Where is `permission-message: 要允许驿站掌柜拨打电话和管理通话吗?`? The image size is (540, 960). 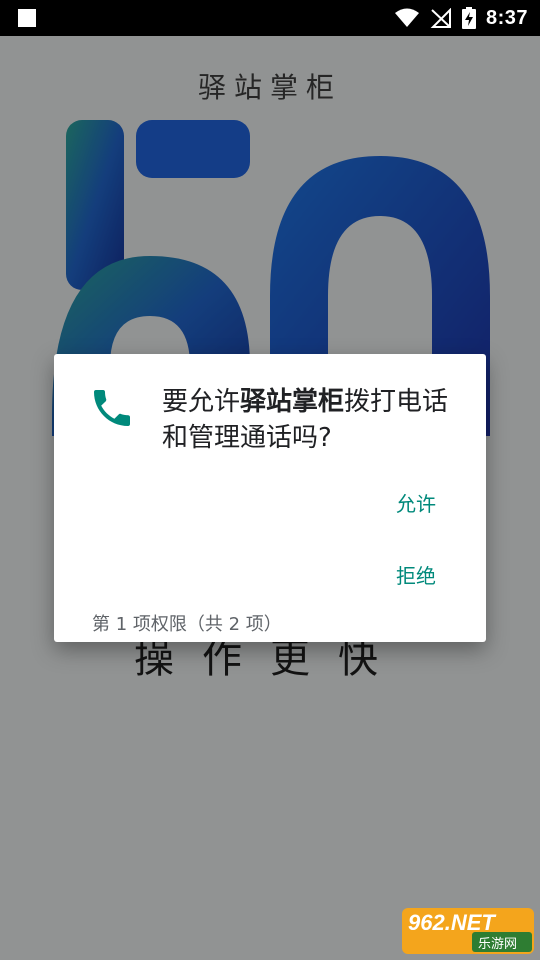
permission-message: 要允许驿站掌柜拨打电话和管理通话吗? is located at coordinates (315, 420).